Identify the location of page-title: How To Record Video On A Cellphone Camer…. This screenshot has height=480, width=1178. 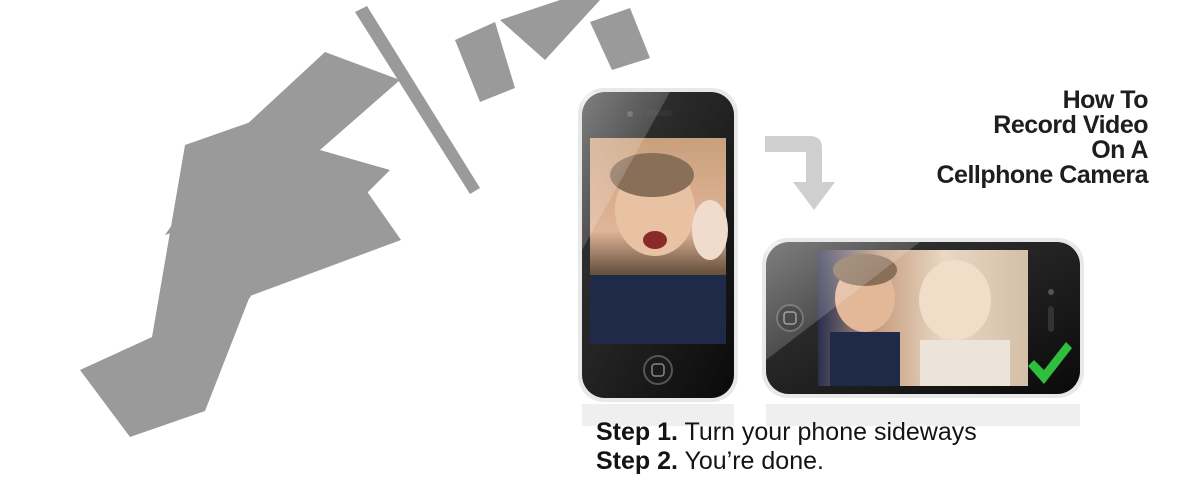
(1042, 138).